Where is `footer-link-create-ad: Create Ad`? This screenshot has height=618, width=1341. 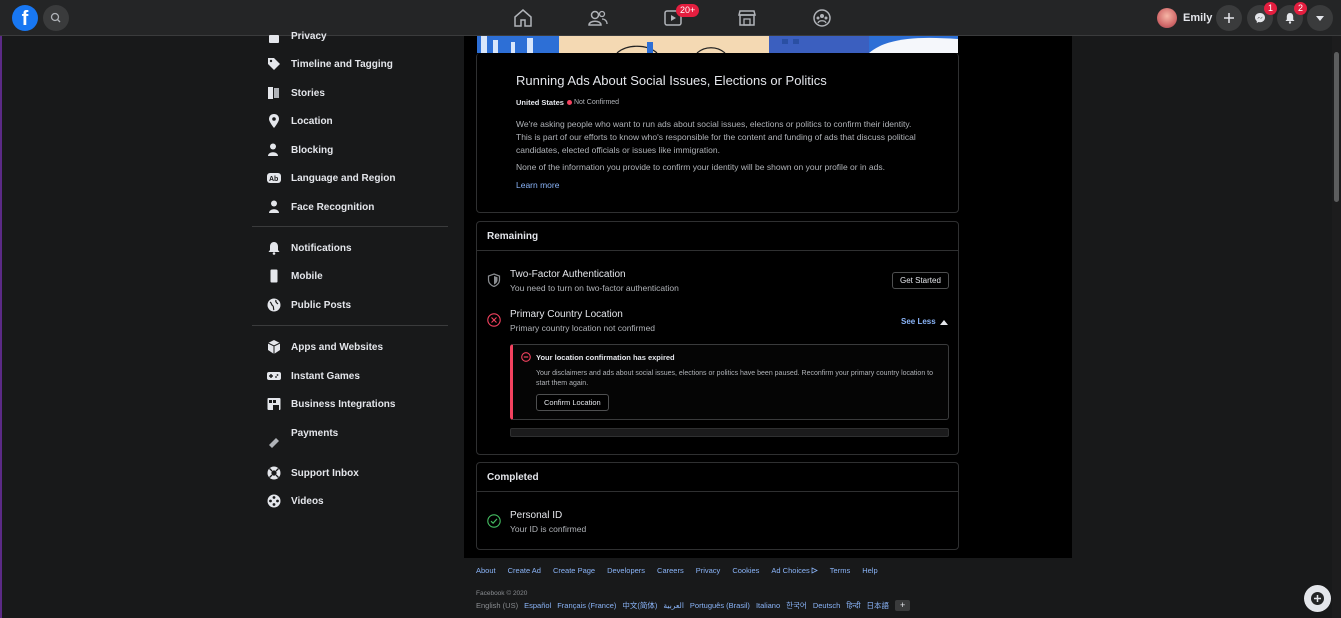 footer-link-create-ad: Create Ad is located at coordinates (524, 570).